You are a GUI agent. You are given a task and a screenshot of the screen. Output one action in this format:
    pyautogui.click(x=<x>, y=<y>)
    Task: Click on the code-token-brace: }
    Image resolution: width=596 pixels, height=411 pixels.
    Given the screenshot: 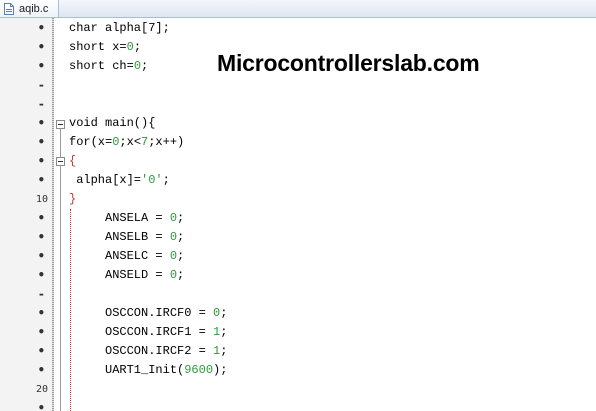 What is the action you would take?
    pyautogui.click(x=73, y=199)
    